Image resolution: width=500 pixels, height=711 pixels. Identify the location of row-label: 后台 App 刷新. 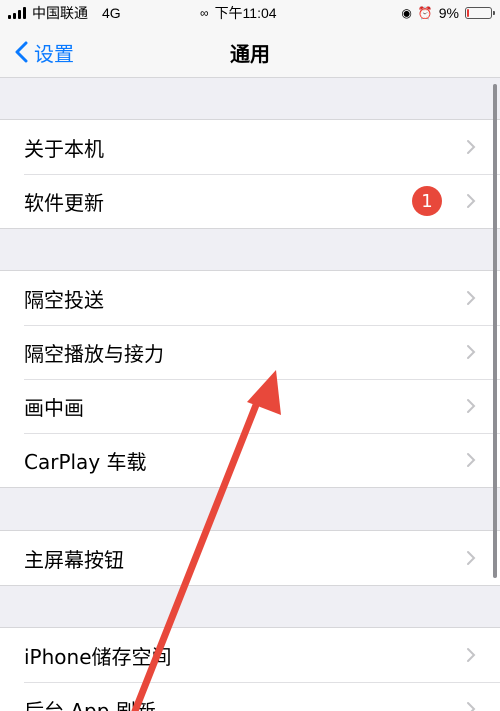
(90, 704).